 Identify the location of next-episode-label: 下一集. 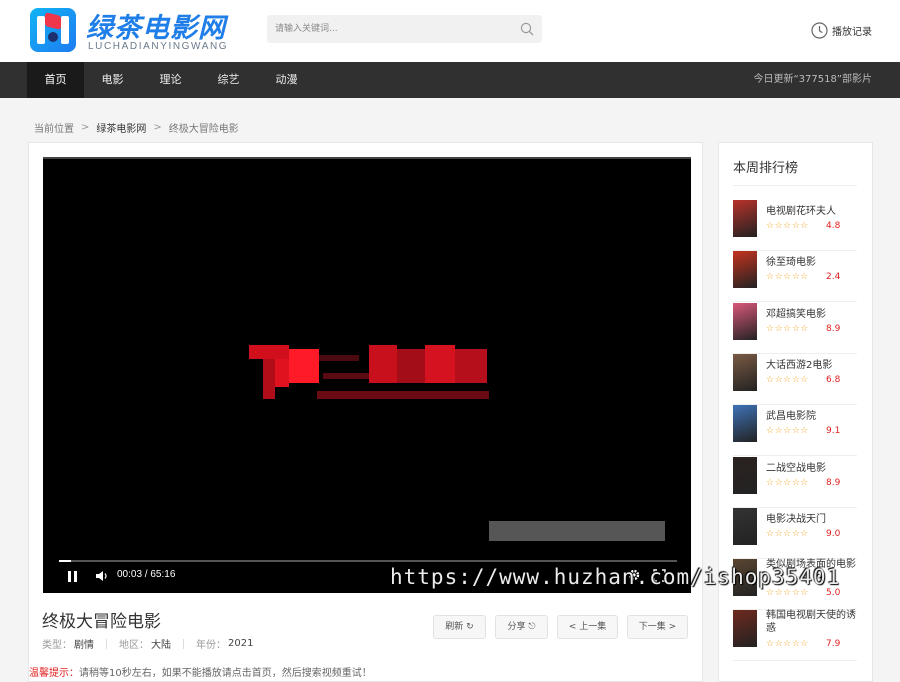
(652, 627).